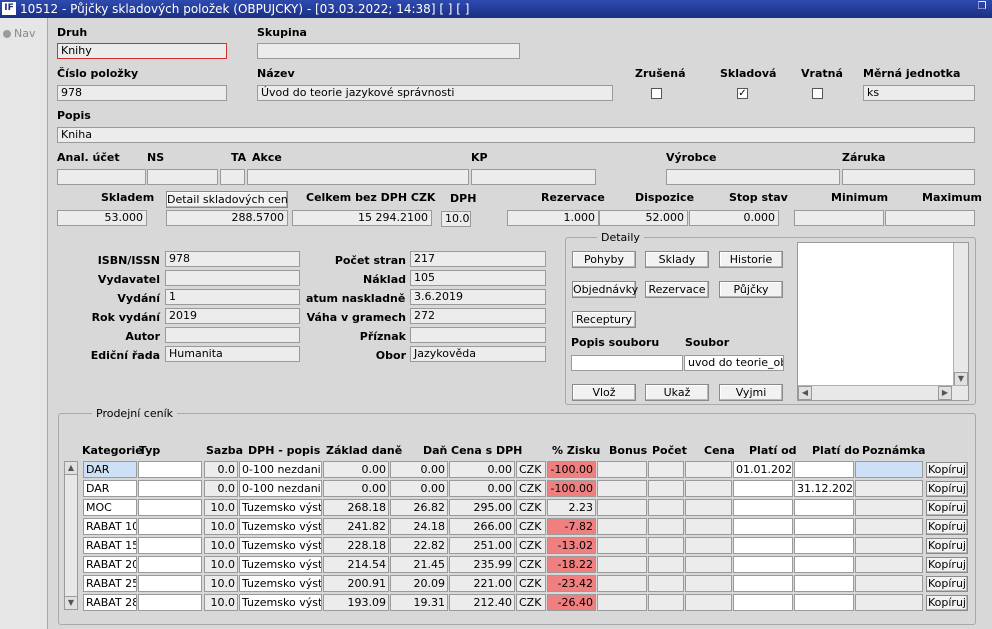  What do you see at coordinates (571, 526) in the screenshot?
I see `cell-zisk: -7.82` at bounding box center [571, 526].